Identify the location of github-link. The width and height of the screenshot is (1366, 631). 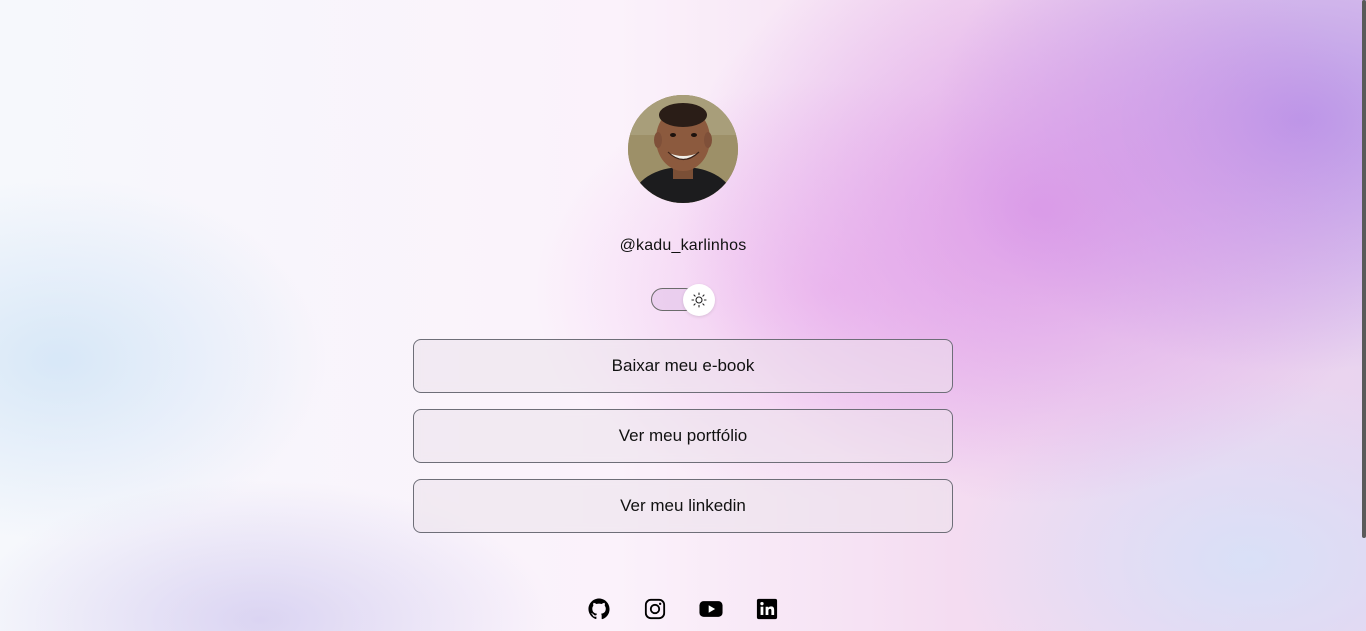
(599, 609).